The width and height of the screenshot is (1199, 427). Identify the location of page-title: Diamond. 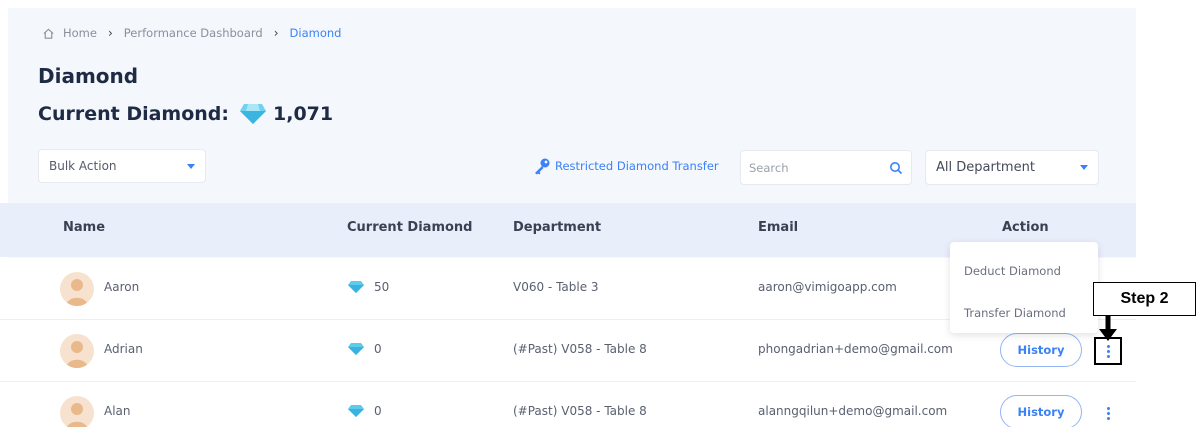
(88, 76).